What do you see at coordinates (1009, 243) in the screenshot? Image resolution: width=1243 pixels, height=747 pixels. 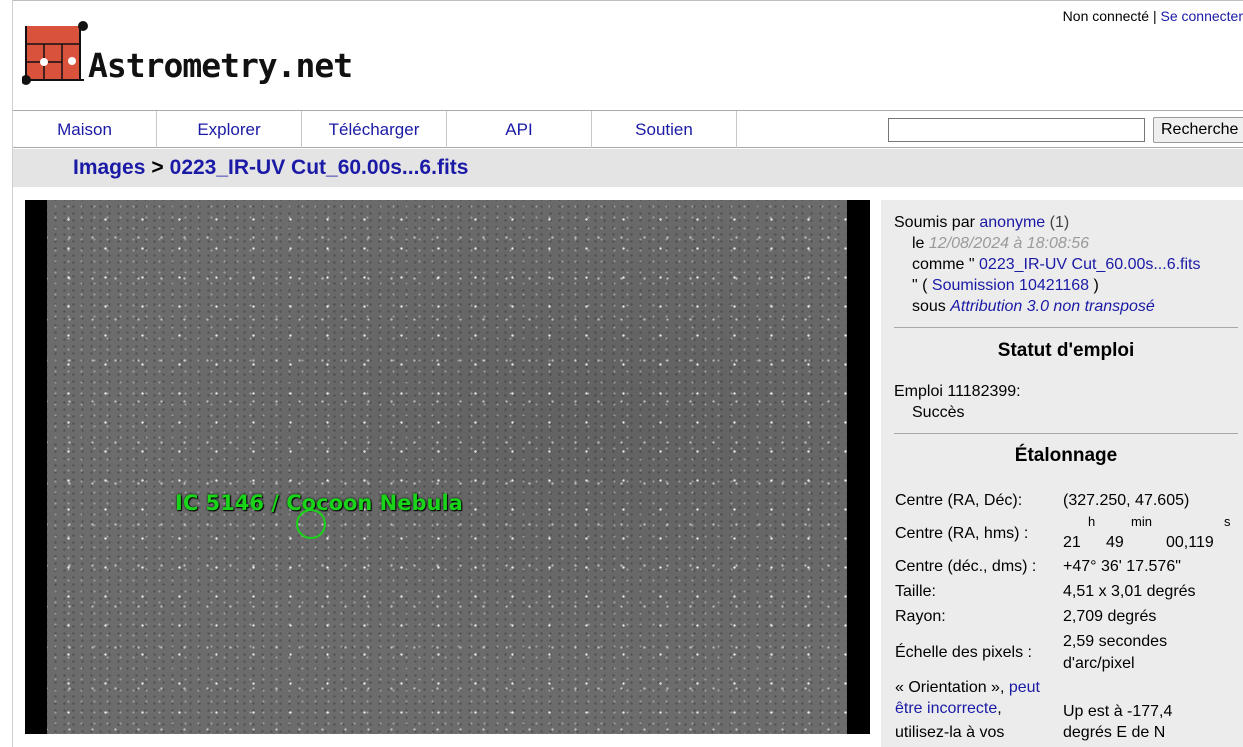 I see `submission-date: 12/08/2024 à 18:08:56` at bounding box center [1009, 243].